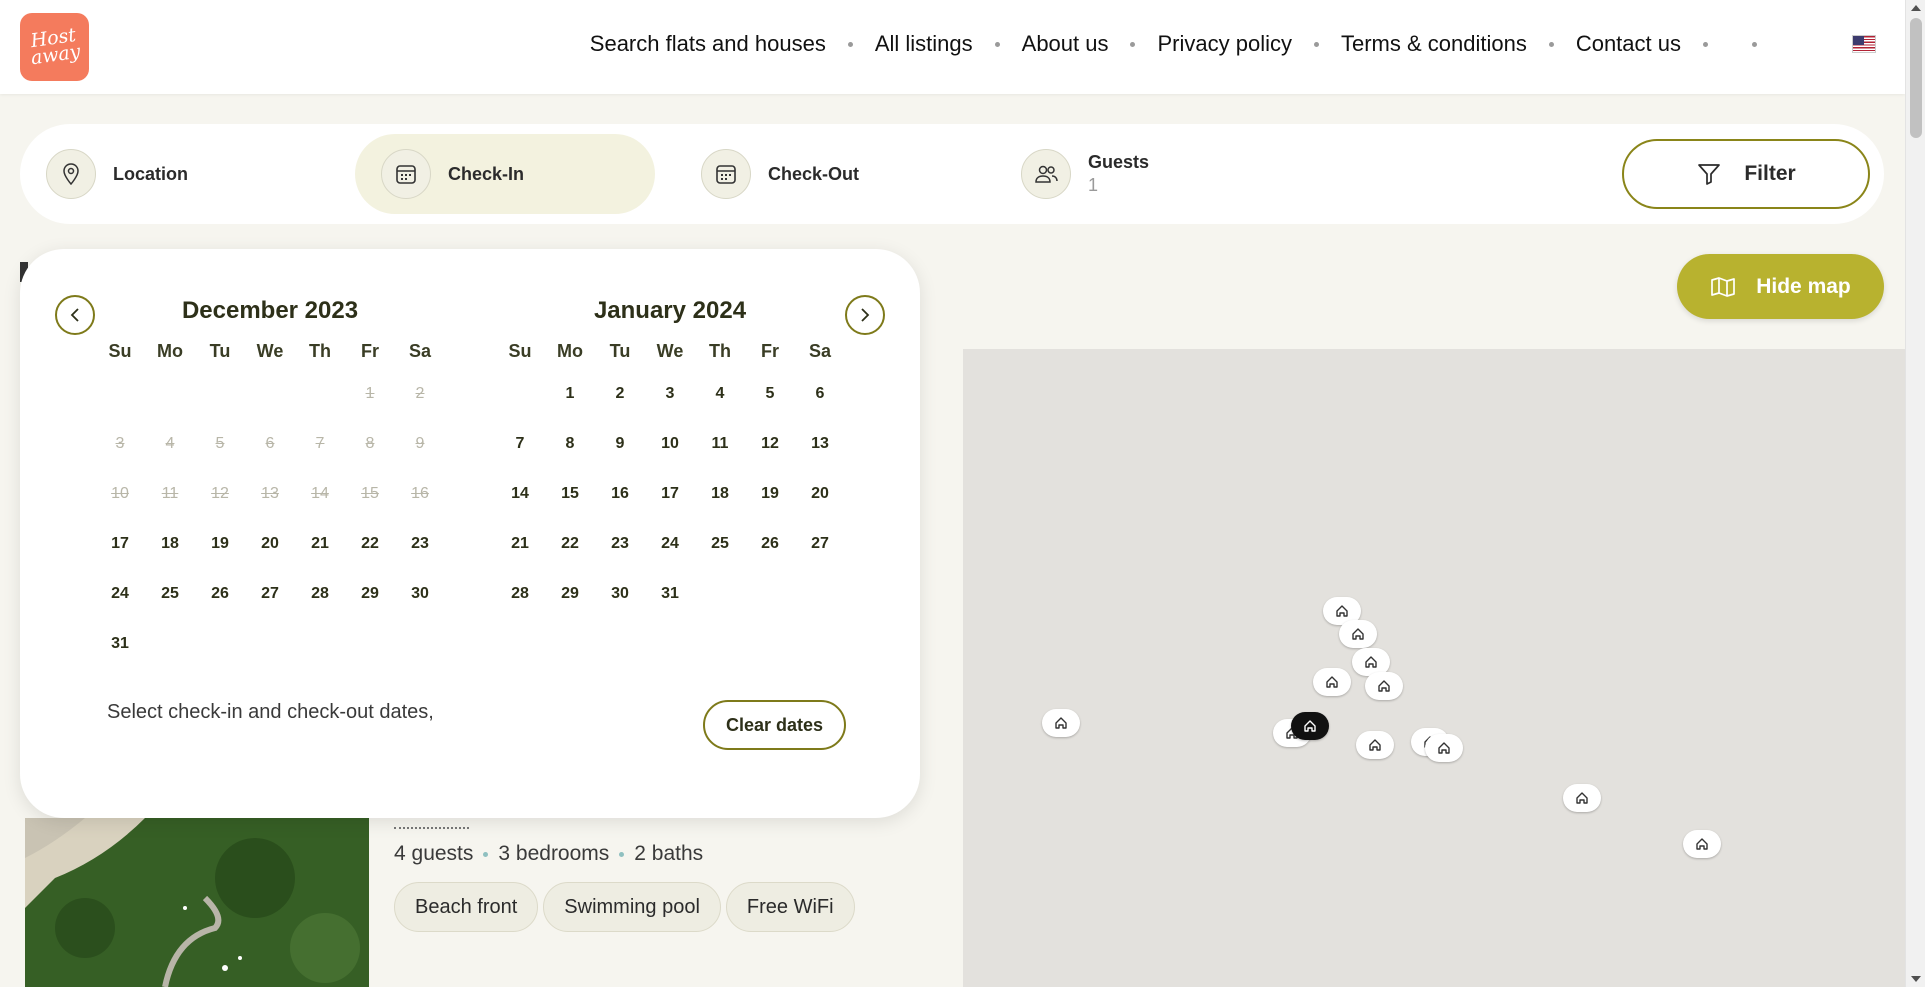 The image size is (1925, 987). Describe the element at coordinates (620, 494) in the screenshot. I see `day-cell: 16` at that location.